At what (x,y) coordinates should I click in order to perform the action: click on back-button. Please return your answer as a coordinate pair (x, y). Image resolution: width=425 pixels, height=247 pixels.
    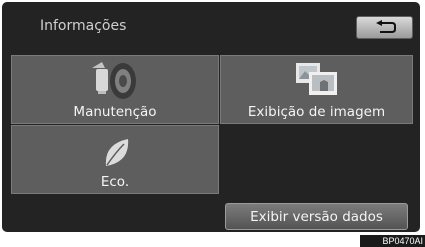
    Looking at the image, I should click on (384, 27).